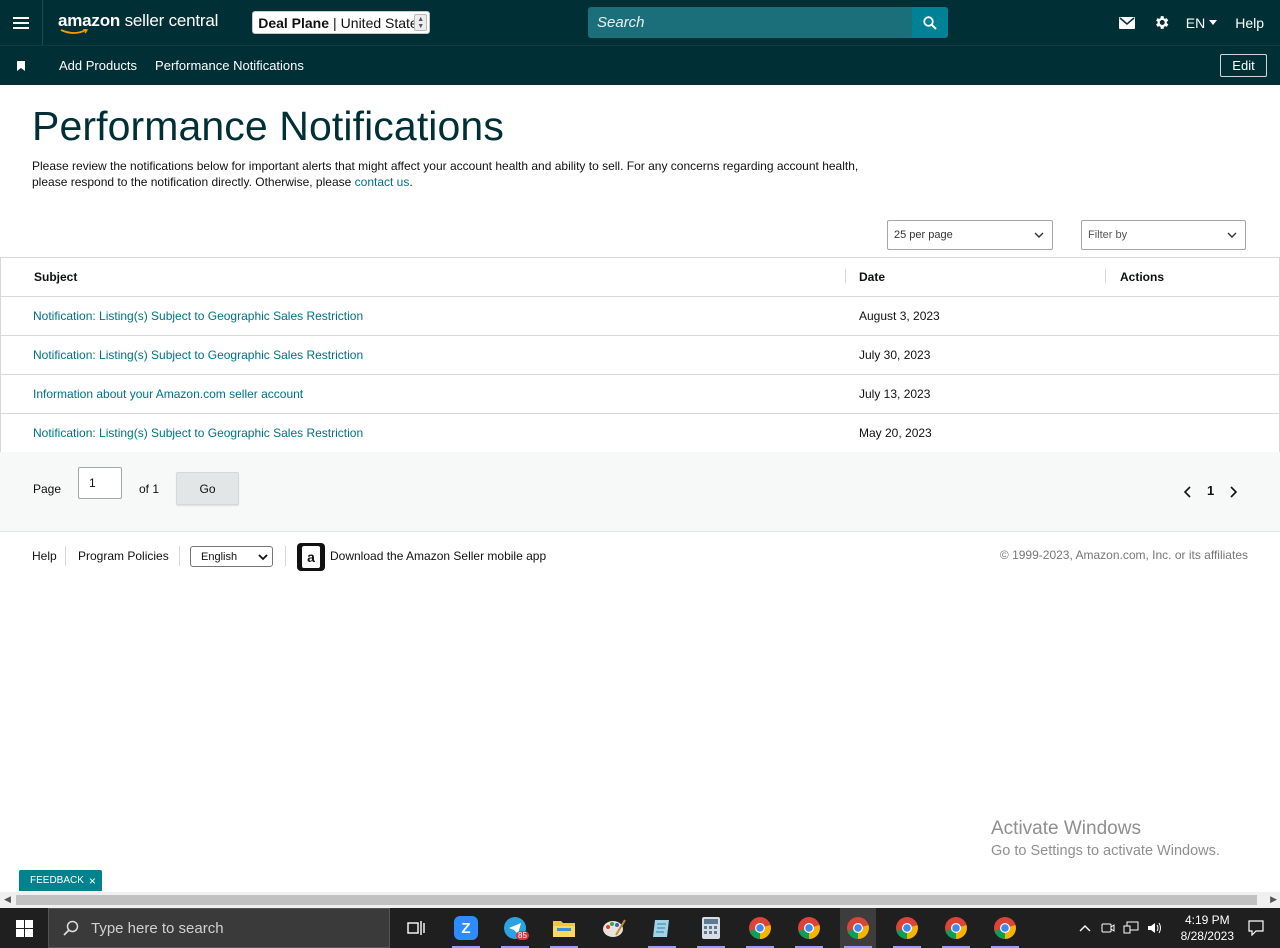  Describe the element at coordinates (1126, 22) in the screenshot. I see `mail-icon` at that location.